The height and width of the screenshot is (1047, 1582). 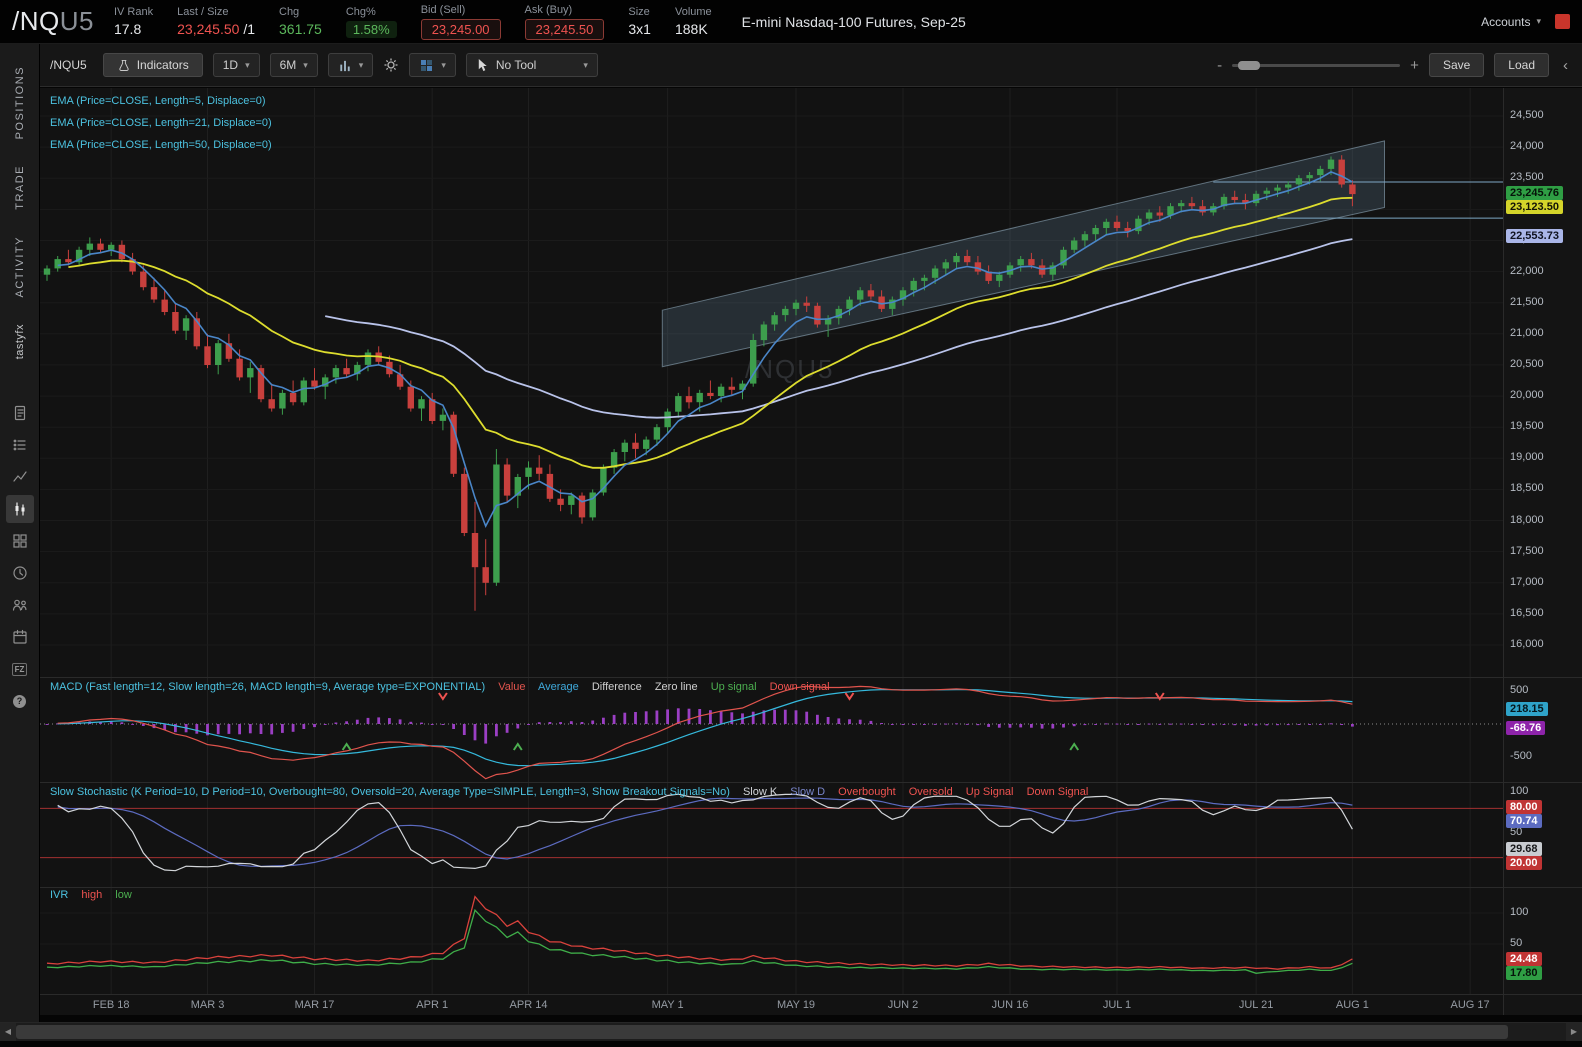 What do you see at coordinates (1527, 115) in the screenshot?
I see `axis-label: 24,500` at bounding box center [1527, 115].